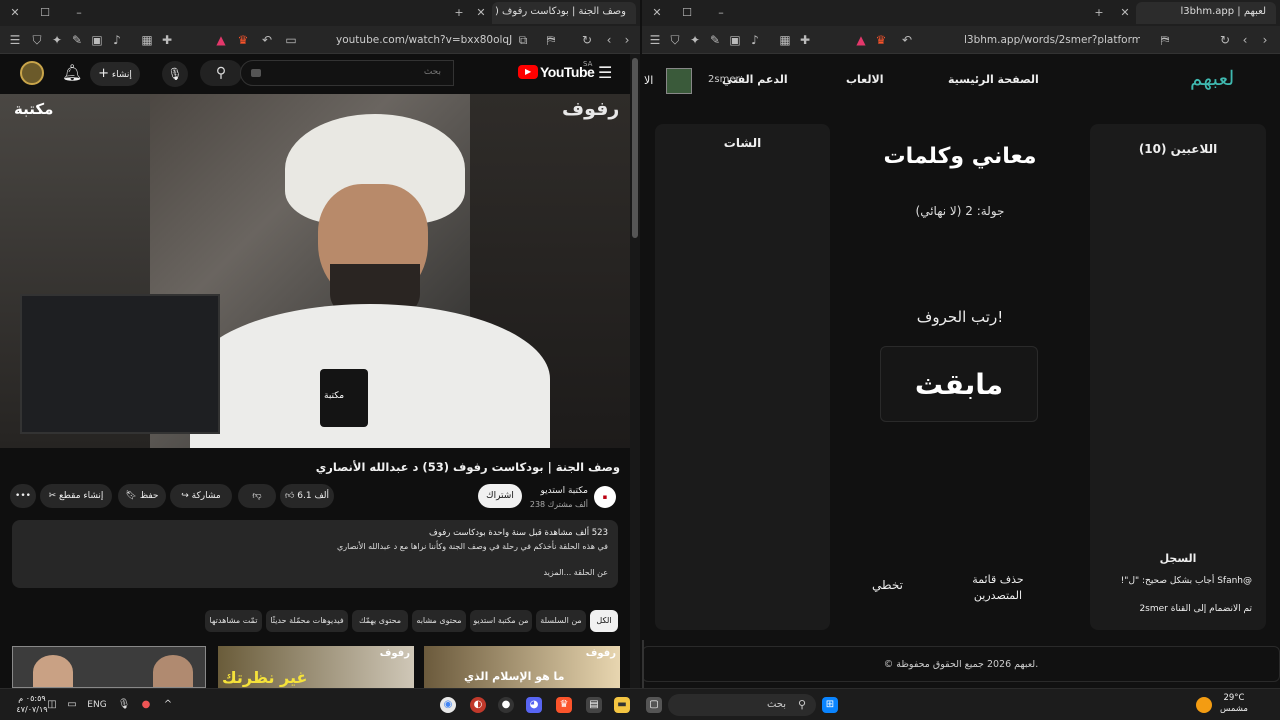 This screenshot has width=1280, height=720. I want to click on hamburger-icon: ☰, so click(605, 72).